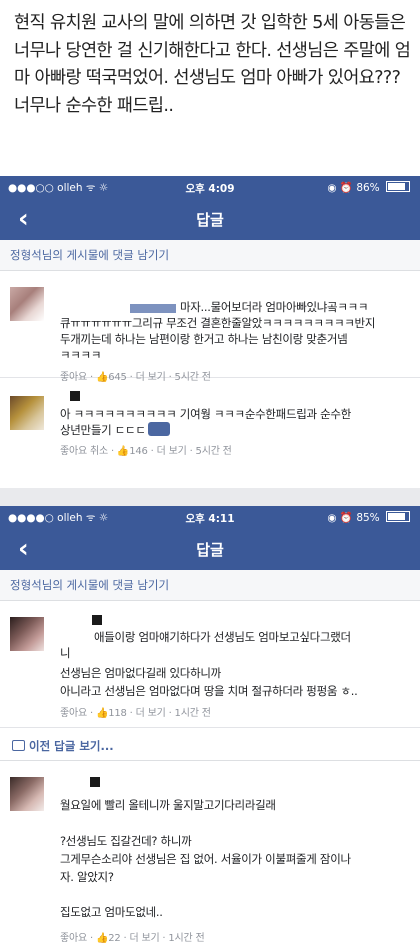  I want to click on like-count: 118, so click(117, 713).